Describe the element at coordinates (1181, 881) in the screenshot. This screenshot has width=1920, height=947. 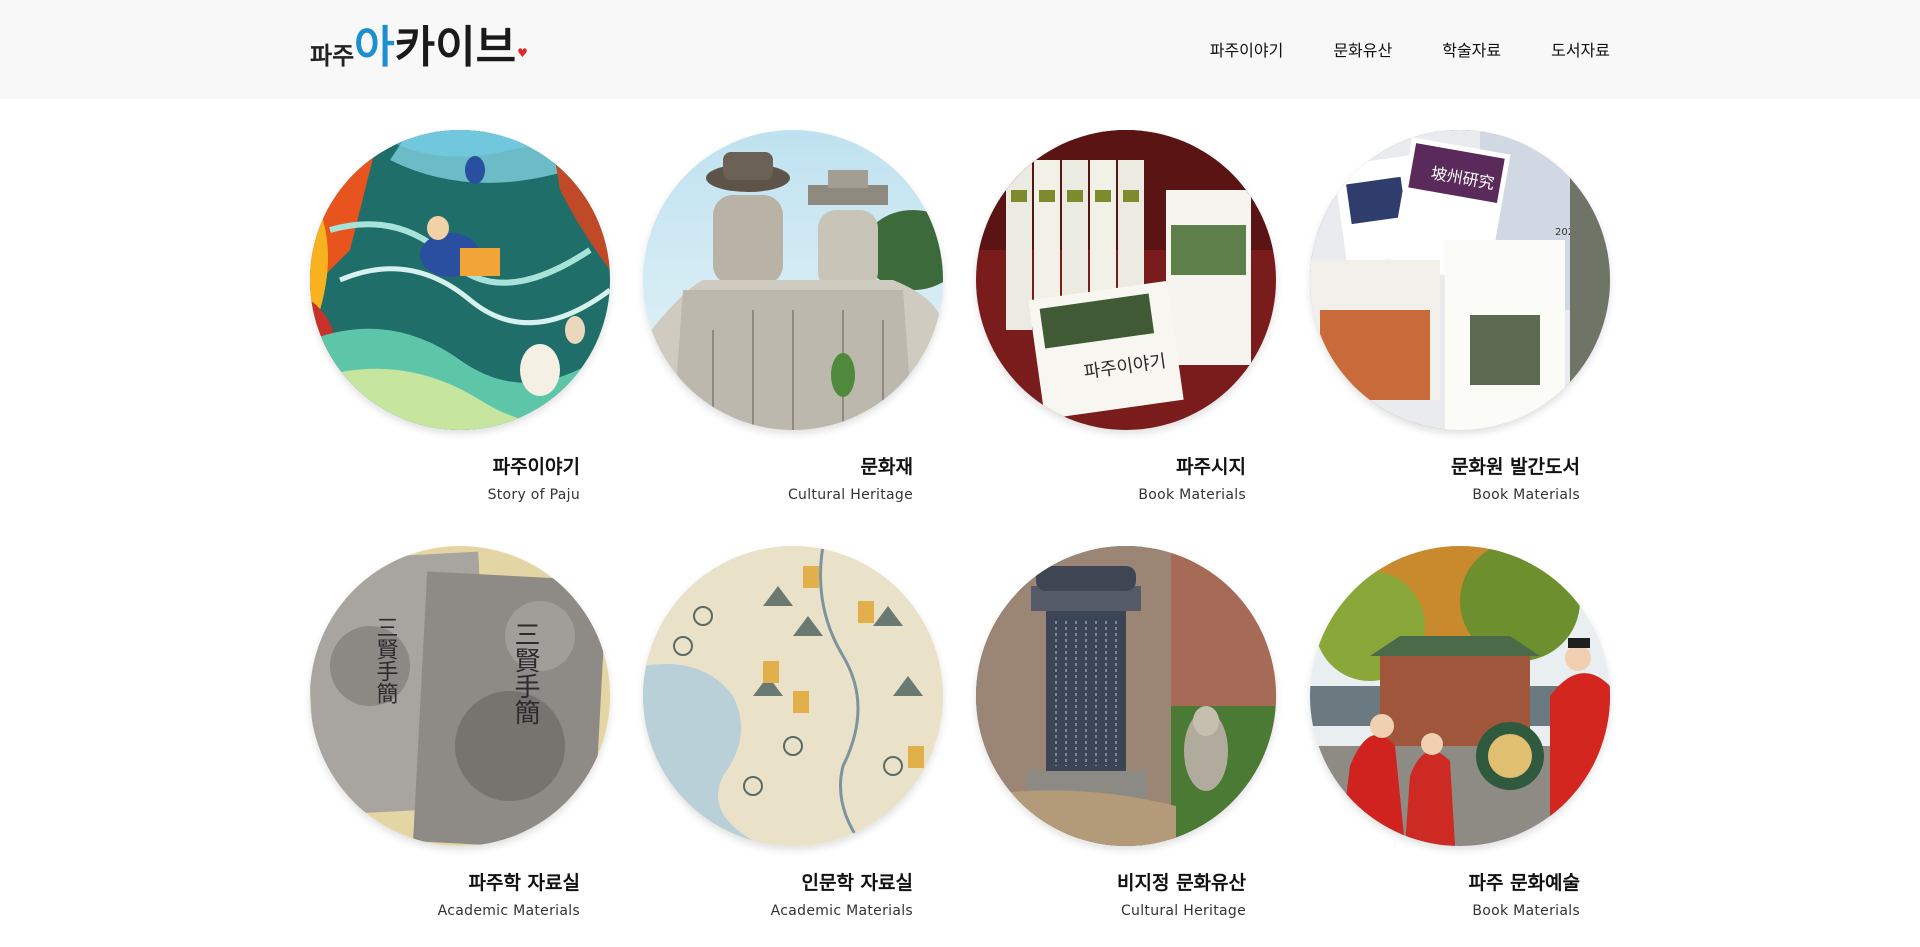
I see `card-title: 비지정 문화유산` at that location.